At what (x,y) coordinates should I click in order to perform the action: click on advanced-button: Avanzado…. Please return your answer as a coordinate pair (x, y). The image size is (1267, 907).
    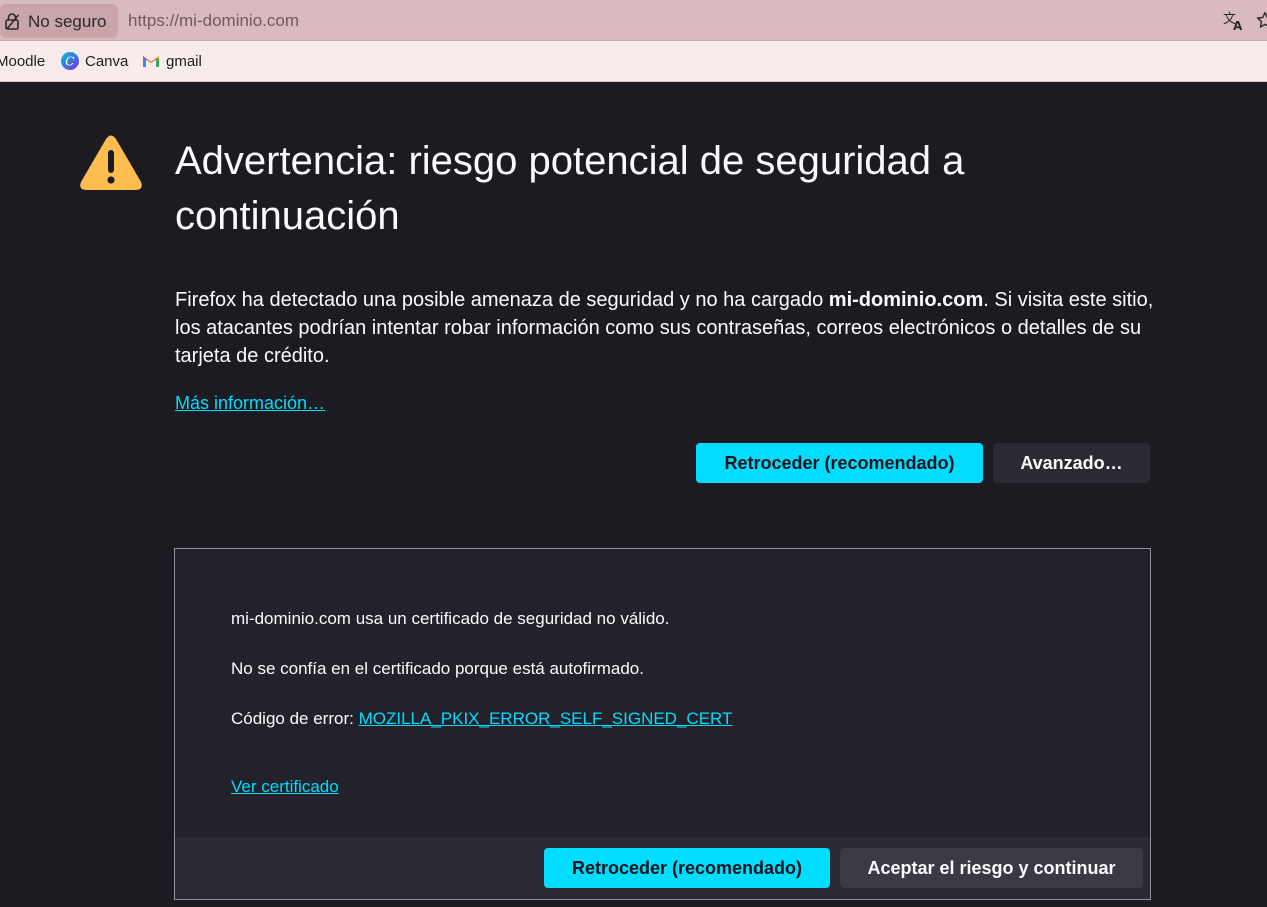
    Looking at the image, I should click on (1071, 463).